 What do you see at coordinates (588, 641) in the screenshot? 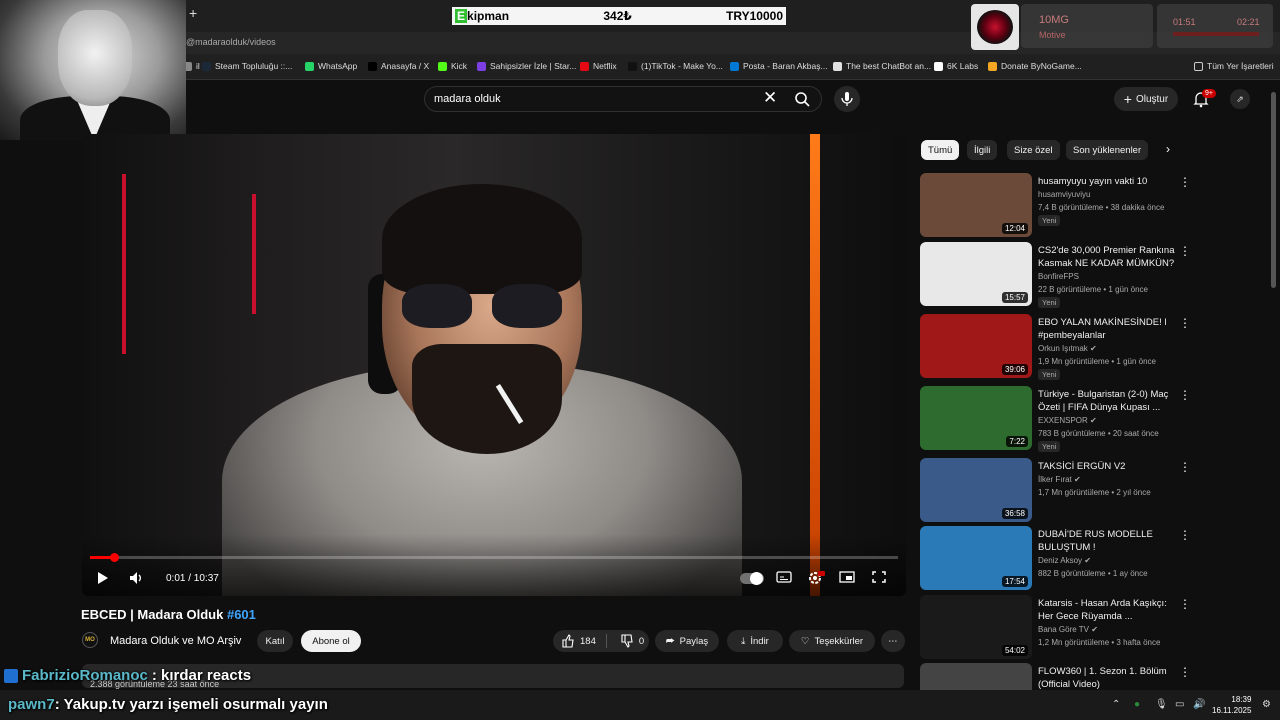
I see `like-count: 184` at bounding box center [588, 641].